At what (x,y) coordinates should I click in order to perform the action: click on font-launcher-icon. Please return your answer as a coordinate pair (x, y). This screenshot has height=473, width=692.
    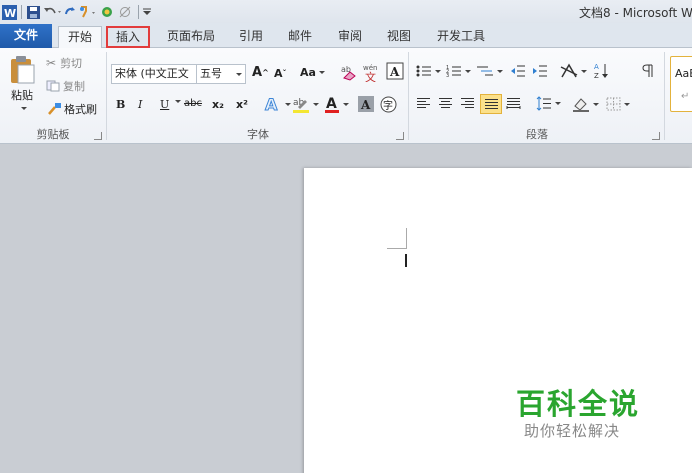
    Looking at the image, I should click on (400, 136).